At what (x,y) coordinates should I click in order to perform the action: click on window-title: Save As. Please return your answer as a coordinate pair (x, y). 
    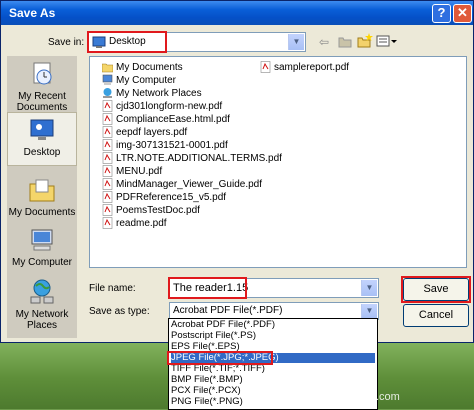
    Looking at the image, I should click on (32, 13).